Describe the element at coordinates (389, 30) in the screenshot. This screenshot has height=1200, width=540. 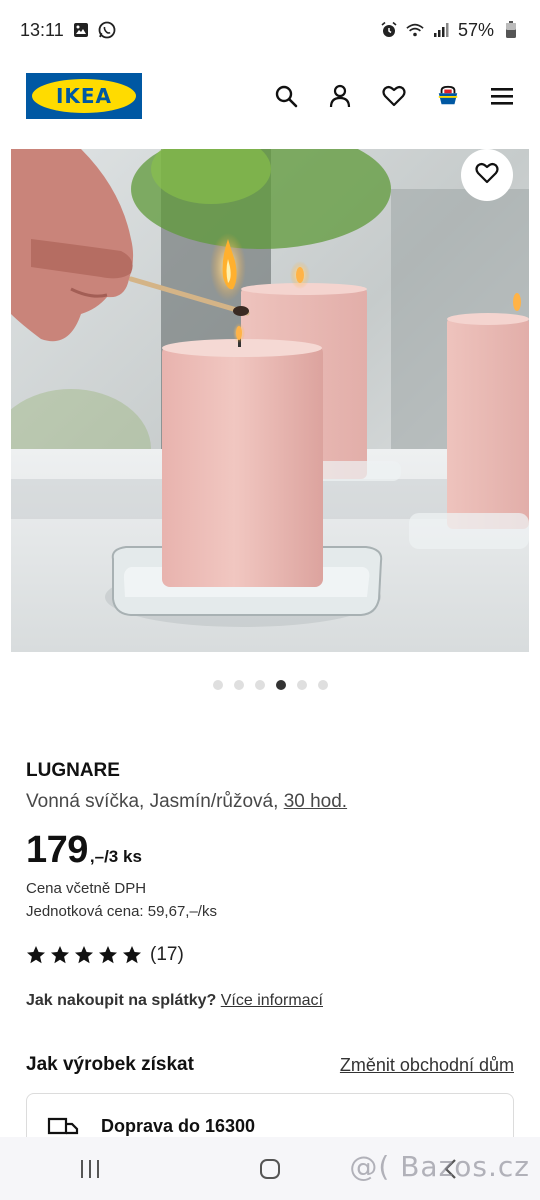
I see `alarm-icon` at that location.